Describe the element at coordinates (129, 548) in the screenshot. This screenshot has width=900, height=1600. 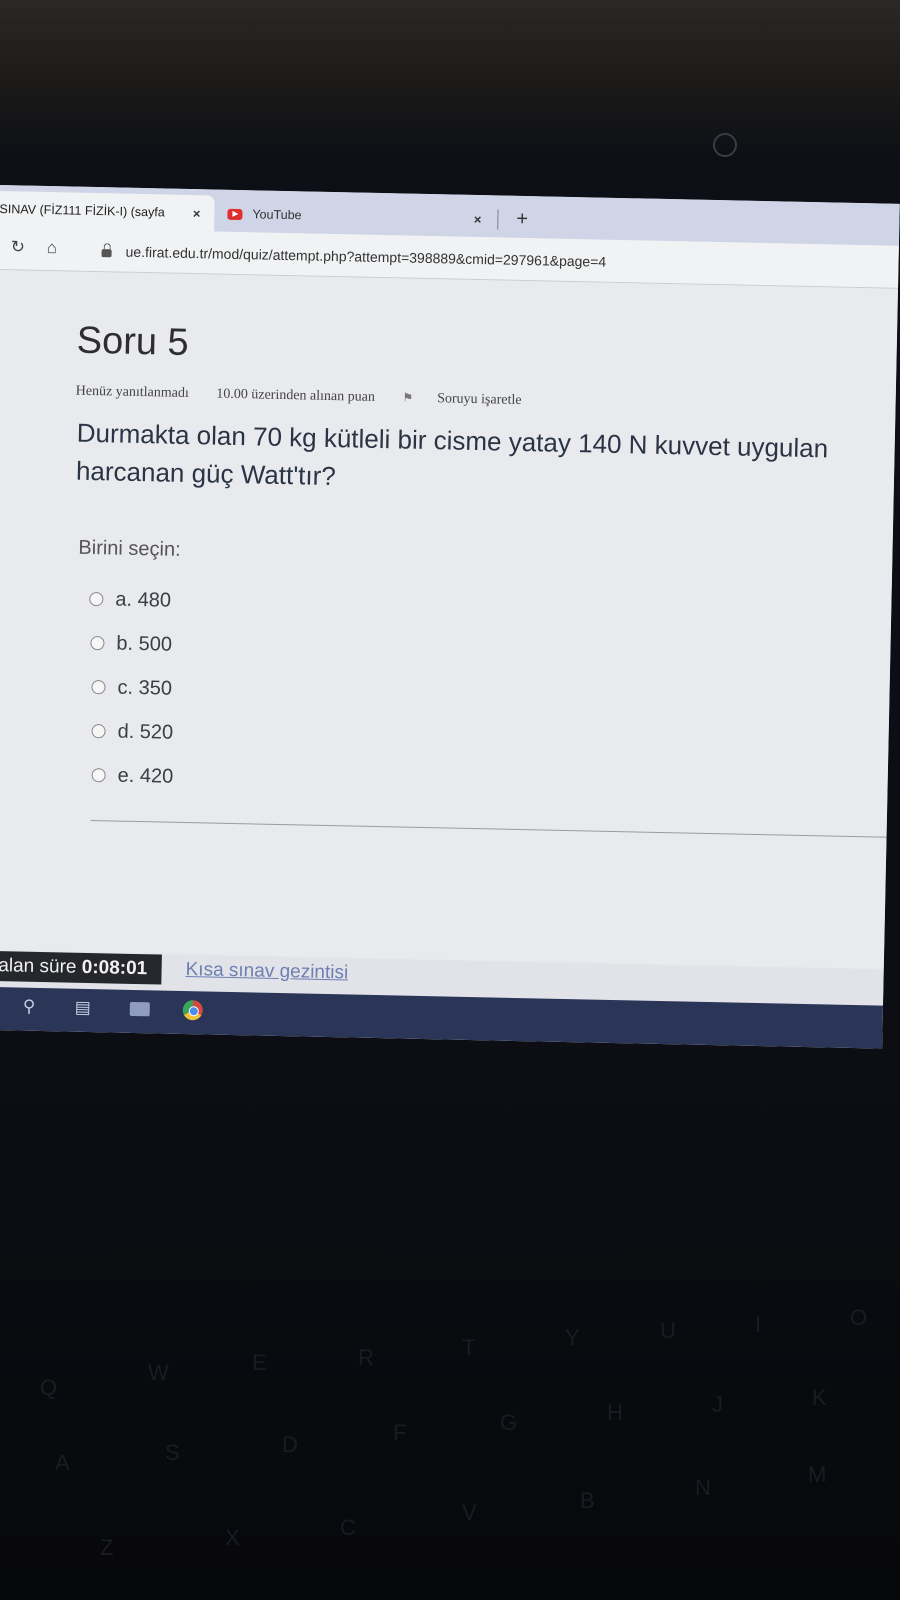
I see `answer-prompt: Birini seçin:` at that location.